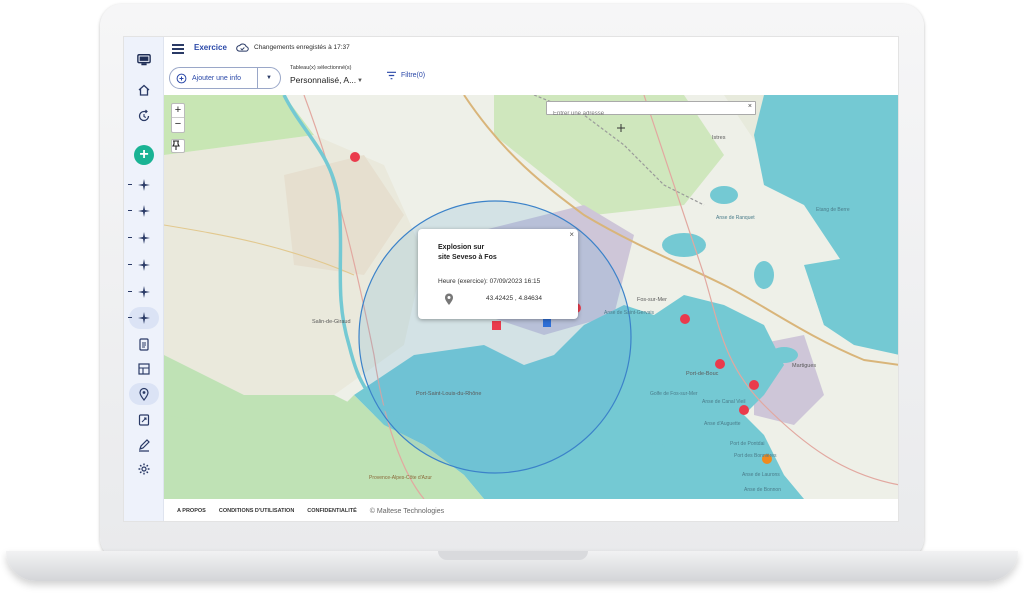 The width and height of the screenshot is (1024, 594). Describe the element at coordinates (178, 125) in the screenshot. I see `zoom-out-button: −` at that location.